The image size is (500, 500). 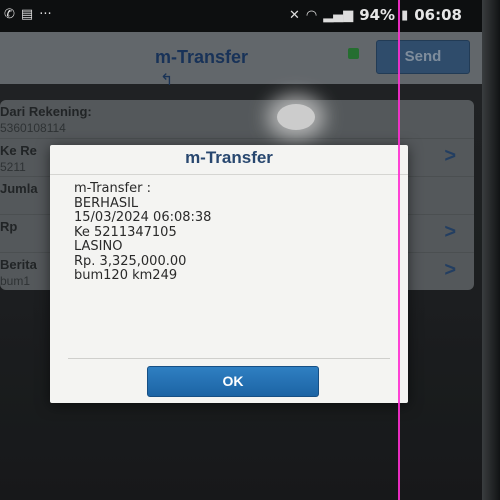 What do you see at coordinates (405, 15) in the screenshot?
I see `battery-icon: ▮` at bounding box center [405, 15].